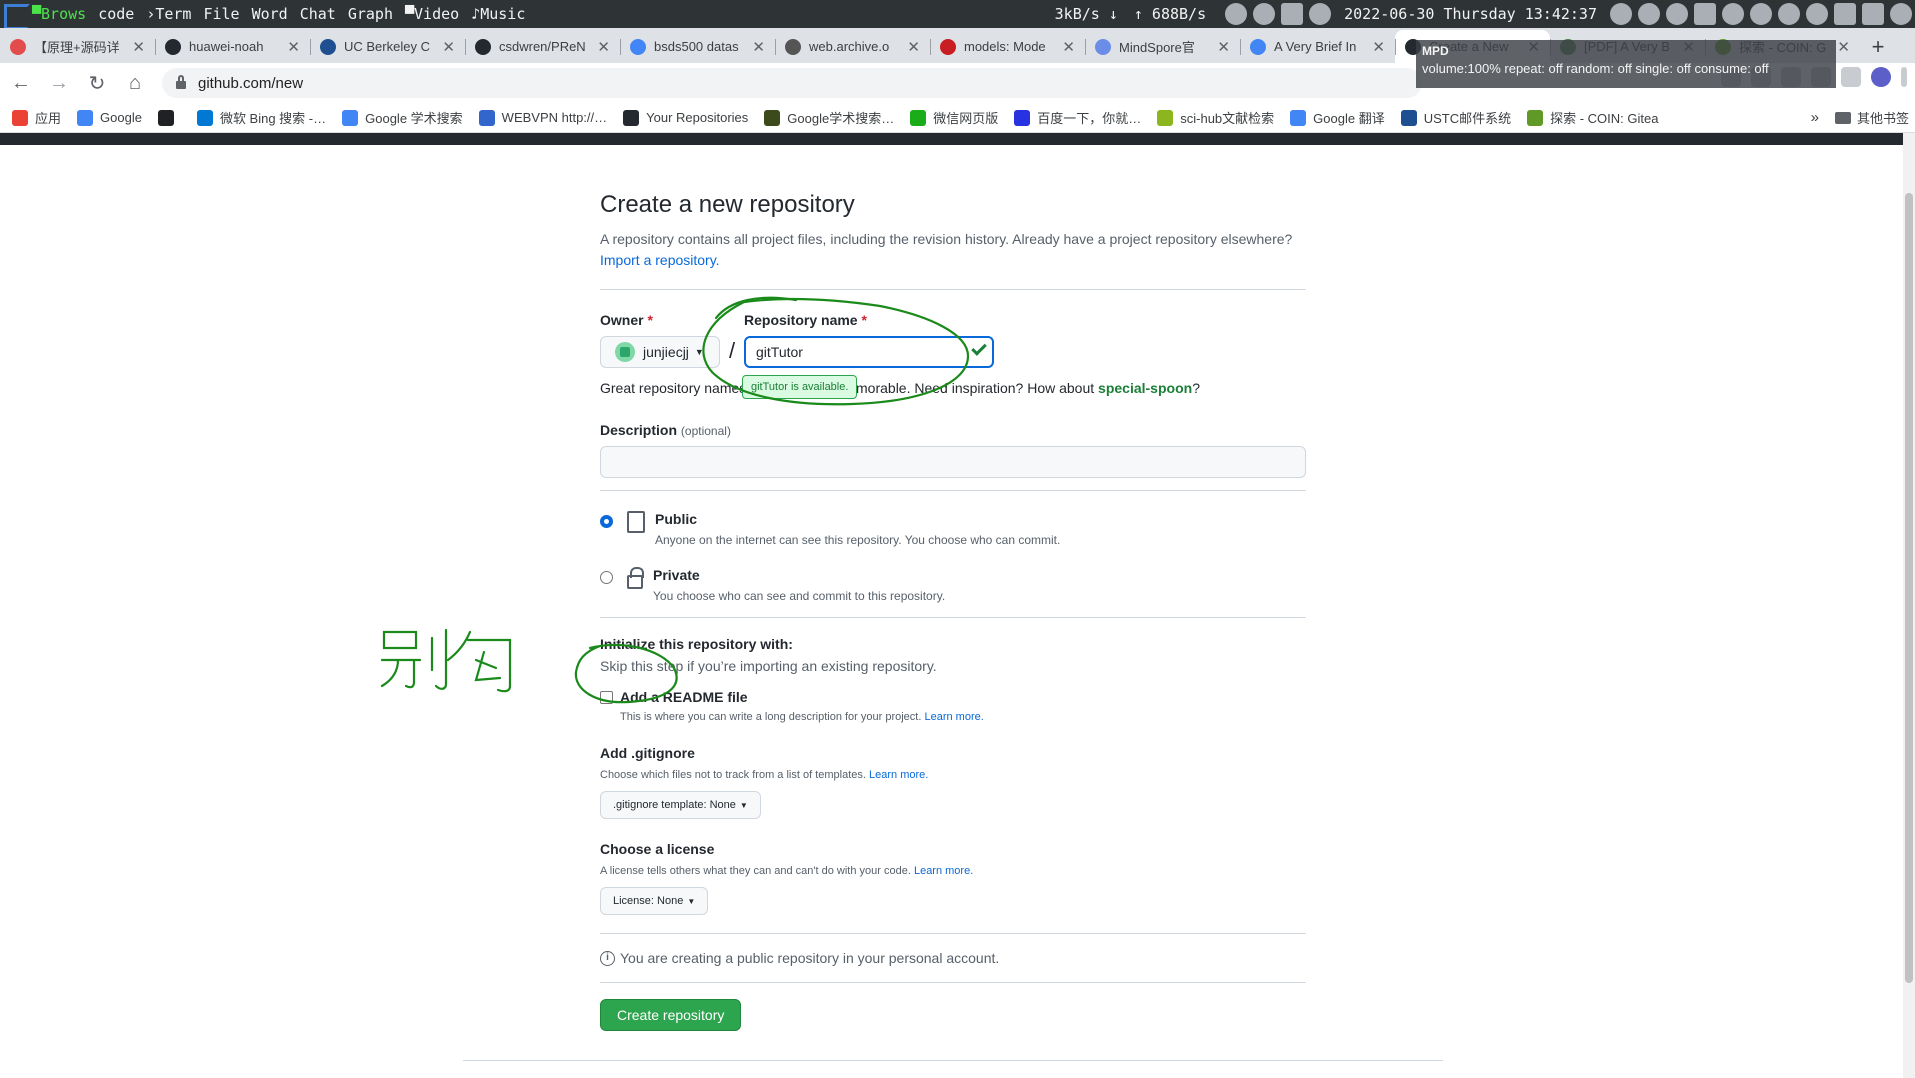 The image size is (1915, 1078). I want to click on browser-tab: A Very Brief In ✕, so click(1317, 46).